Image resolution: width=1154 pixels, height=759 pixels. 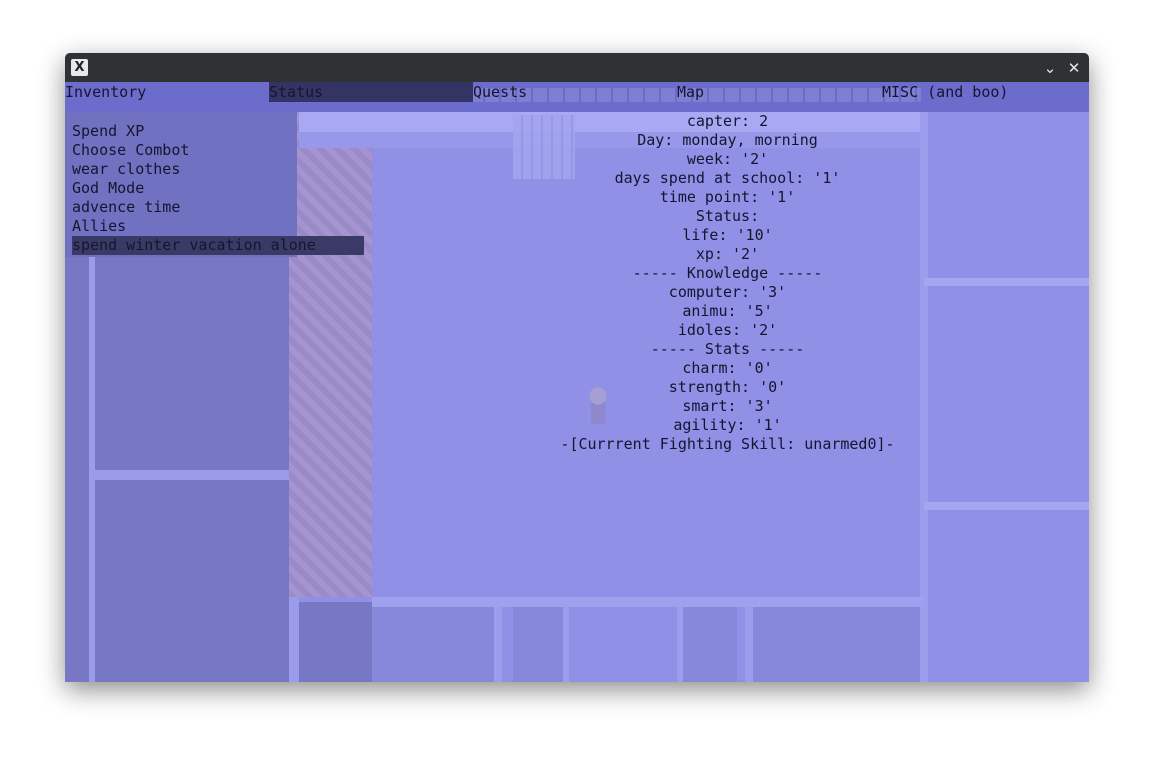 I want to click on tab-quests: Quests, so click(x=575, y=92).